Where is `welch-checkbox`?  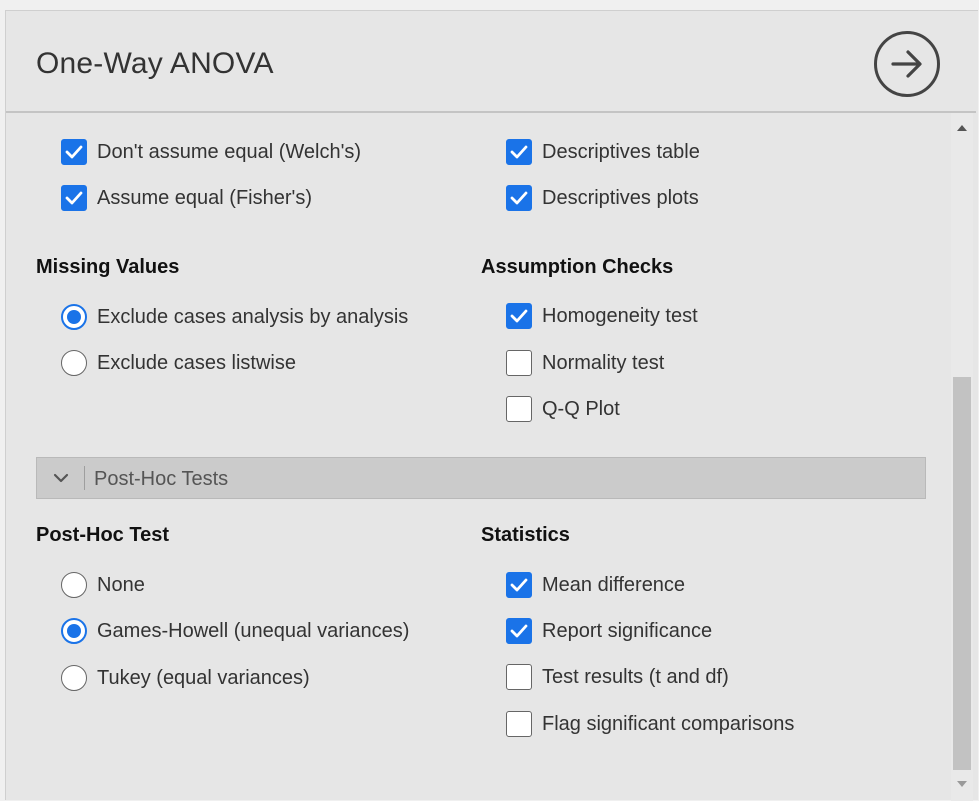 welch-checkbox is located at coordinates (74, 152).